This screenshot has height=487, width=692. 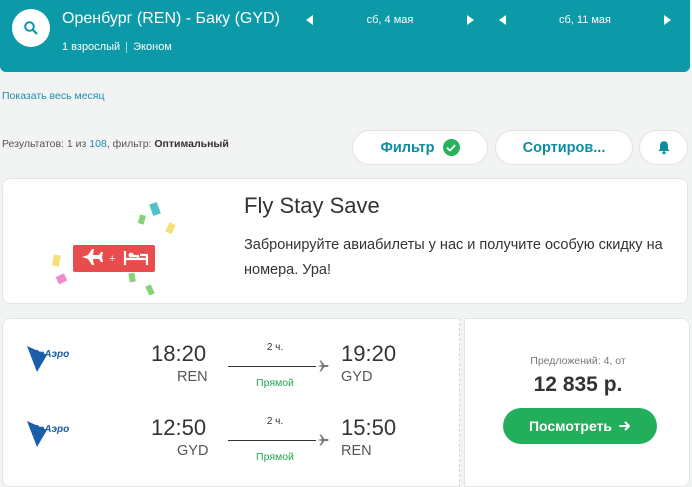 I want to click on depart-date: сб, 4 мая, so click(x=390, y=20).